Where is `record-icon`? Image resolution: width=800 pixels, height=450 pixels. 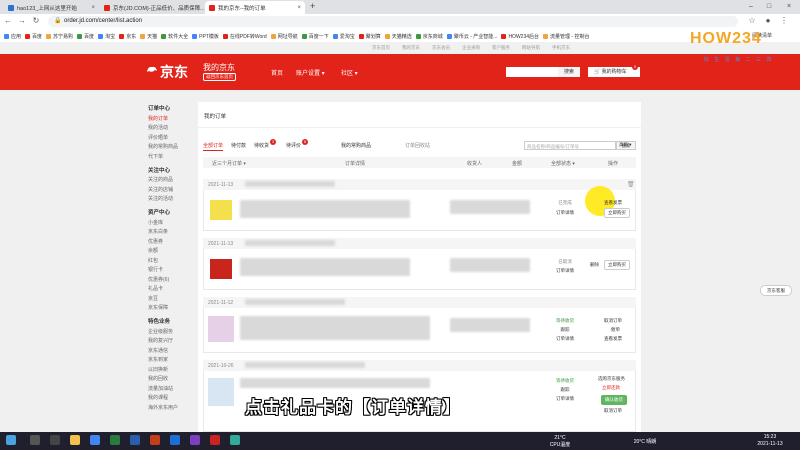 record-icon is located at coordinates (215, 440).